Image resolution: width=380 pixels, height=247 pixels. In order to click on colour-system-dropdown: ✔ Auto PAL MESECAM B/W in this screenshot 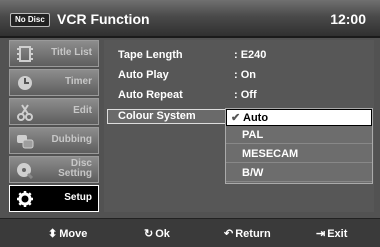, I will do `click(299, 146)`.